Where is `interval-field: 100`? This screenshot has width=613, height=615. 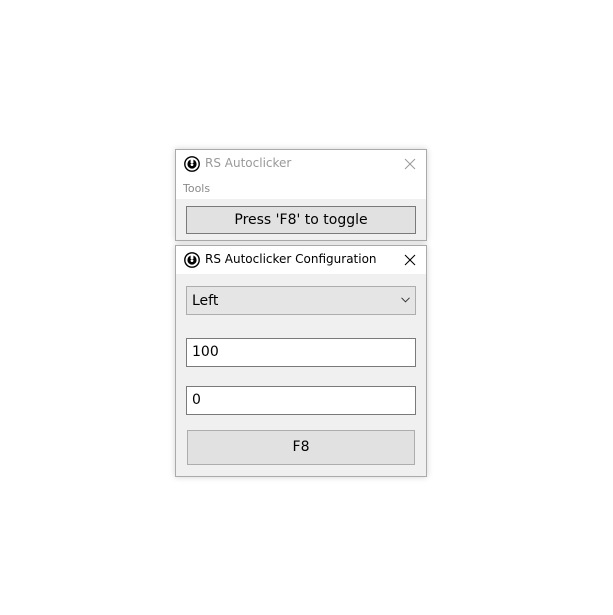 interval-field: 100 is located at coordinates (301, 352).